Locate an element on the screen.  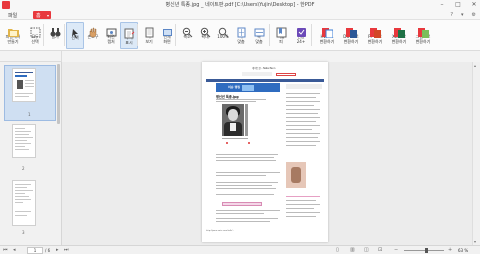
toolbar-button-cursor: 선택 is located at coordinates (75, 35).